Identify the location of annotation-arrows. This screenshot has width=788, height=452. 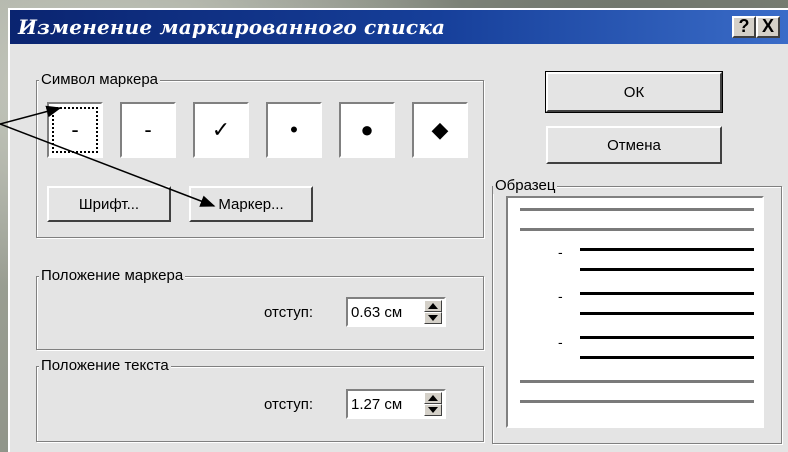
(108, 156).